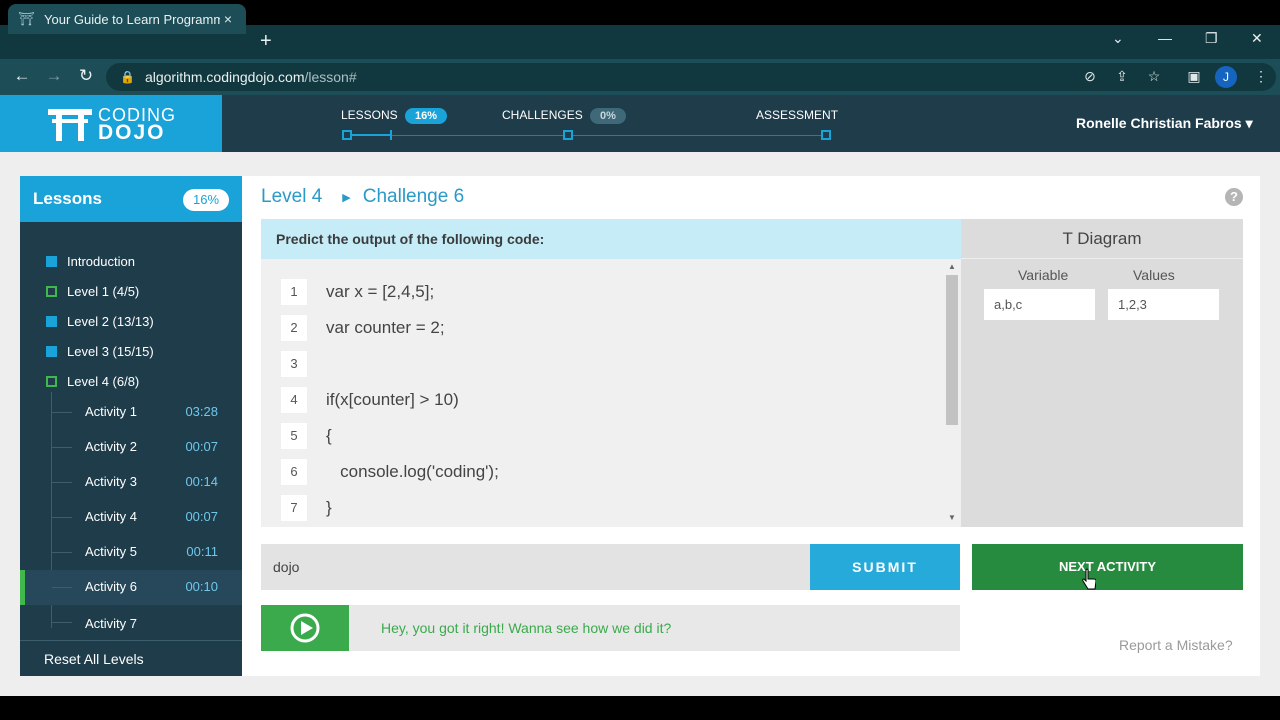 This screenshot has height=720, width=1280. I want to click on t-diagram-title: T Diagram, so click(1102, 238).